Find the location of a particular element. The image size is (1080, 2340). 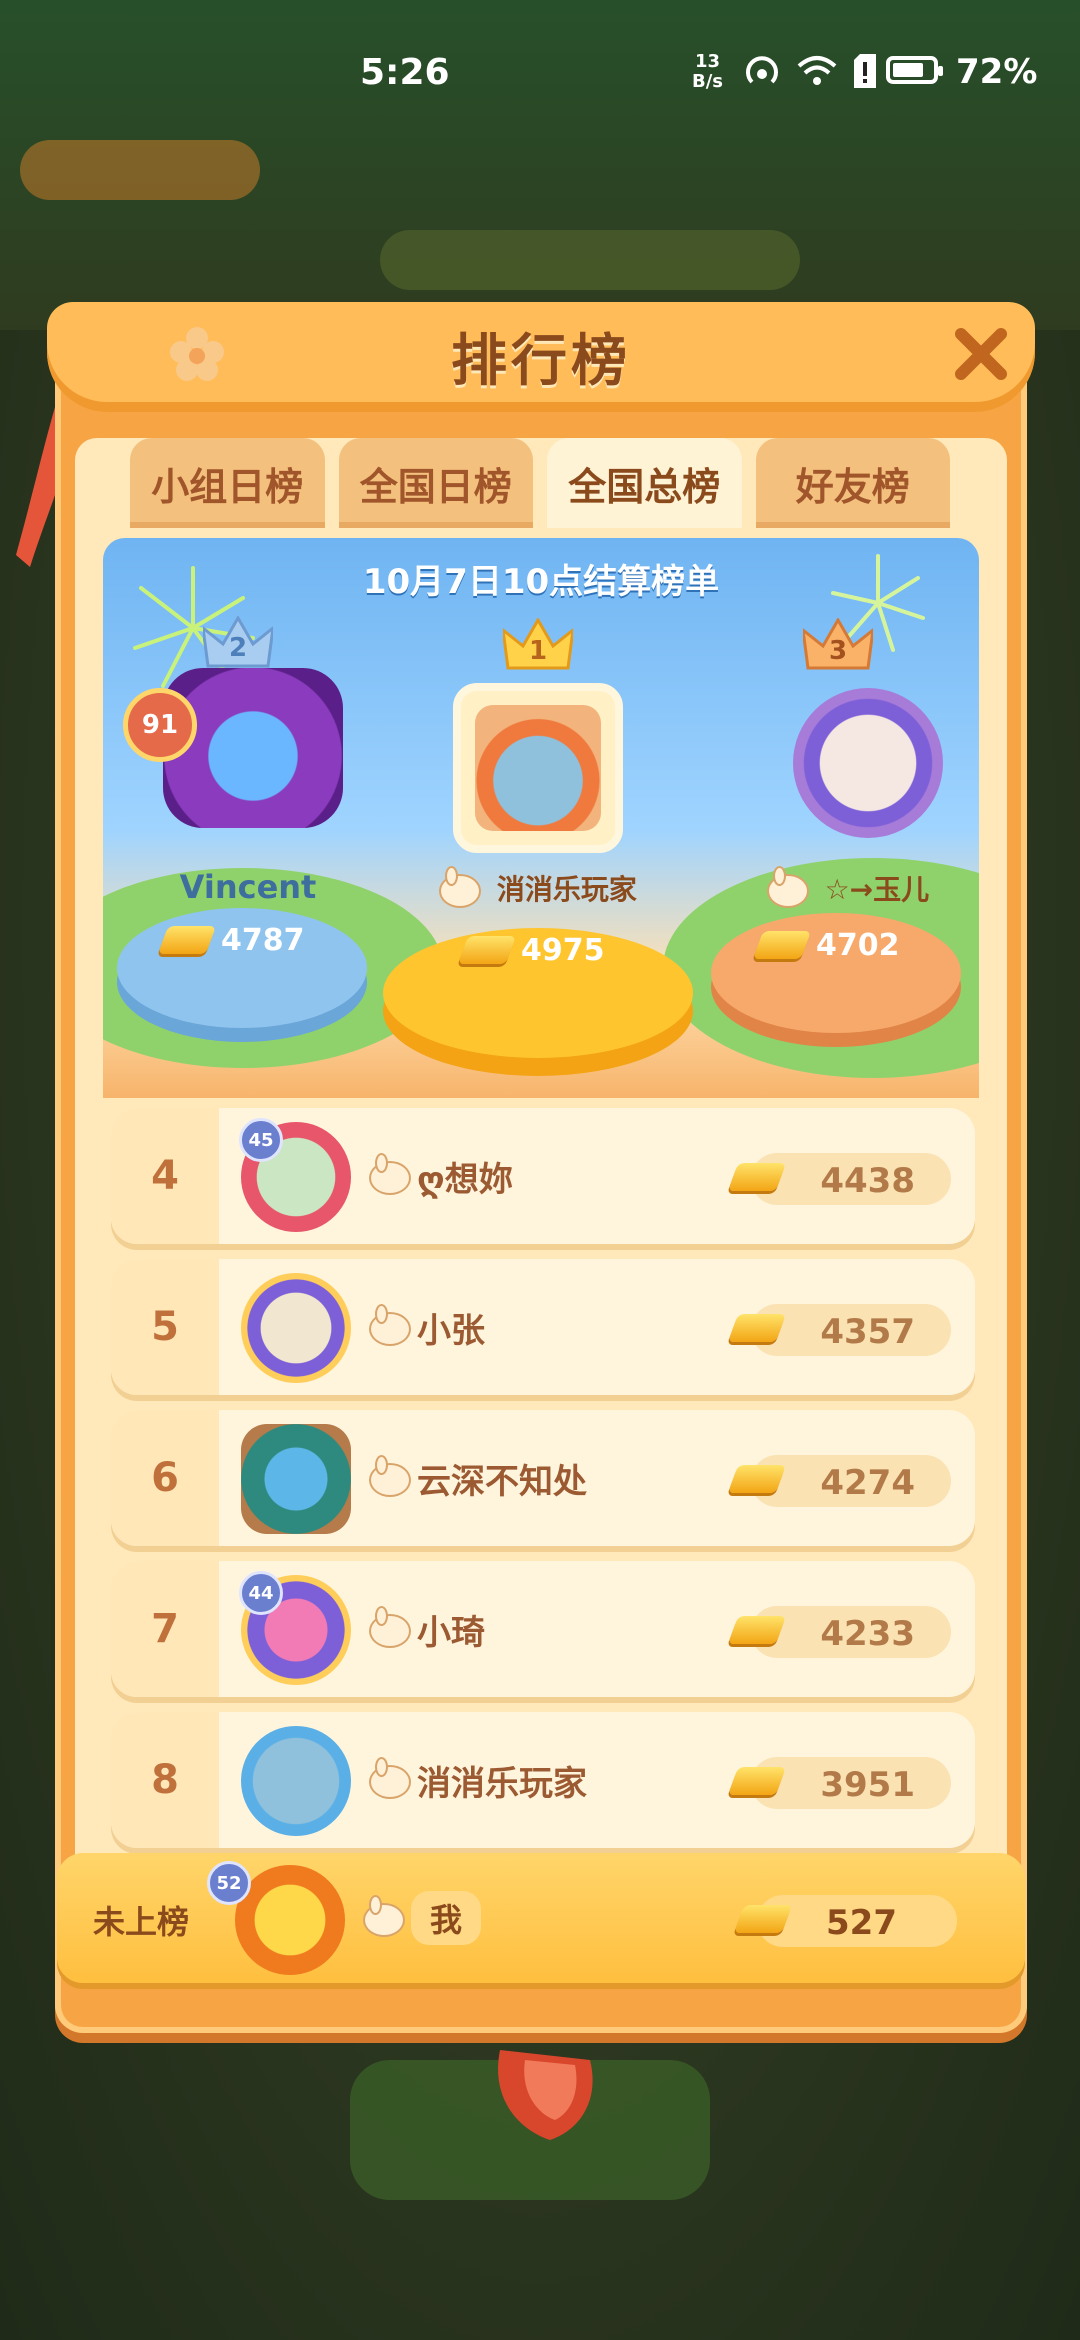

my-rank-row: 未上榜 52 我 527 is located at coordinates (541, 1918).